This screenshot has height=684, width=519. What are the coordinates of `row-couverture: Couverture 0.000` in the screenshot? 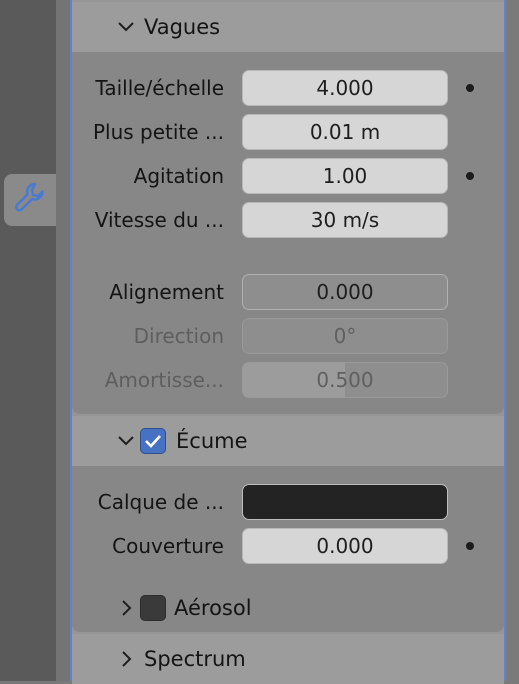 It's located at (288, 546).